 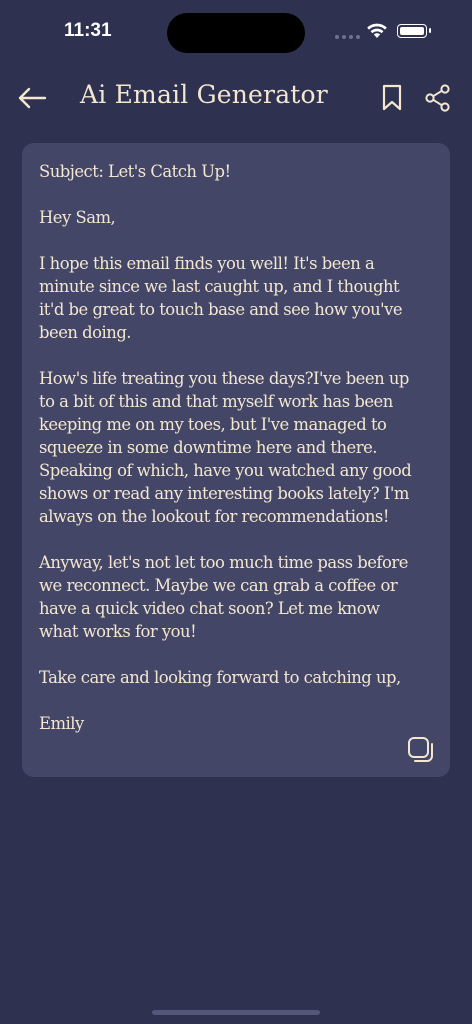 I want to click on arrow-left-icon, so click(x=32, y=98).